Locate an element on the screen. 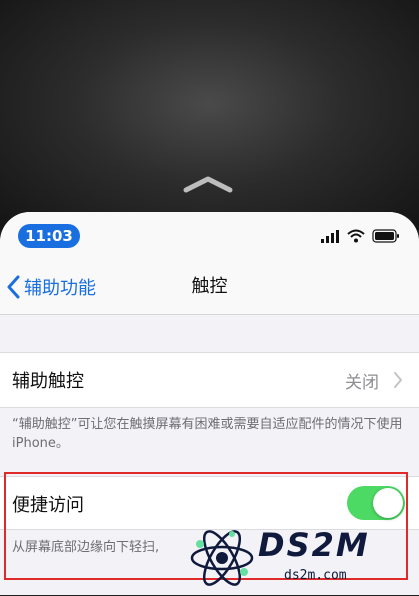 The height and width of the screenshot is (596, 419). watermark-main: DS2M is located at coordinates (314, 545).